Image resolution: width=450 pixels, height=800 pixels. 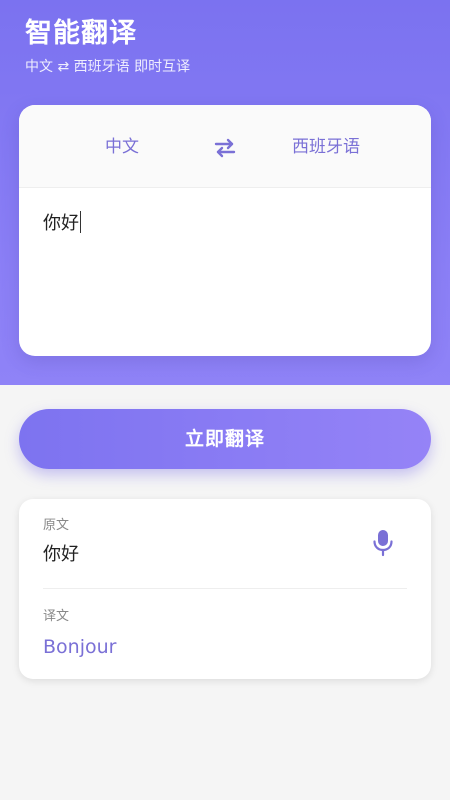 I want to click on microphone-icon, so click(x=383, y=543).